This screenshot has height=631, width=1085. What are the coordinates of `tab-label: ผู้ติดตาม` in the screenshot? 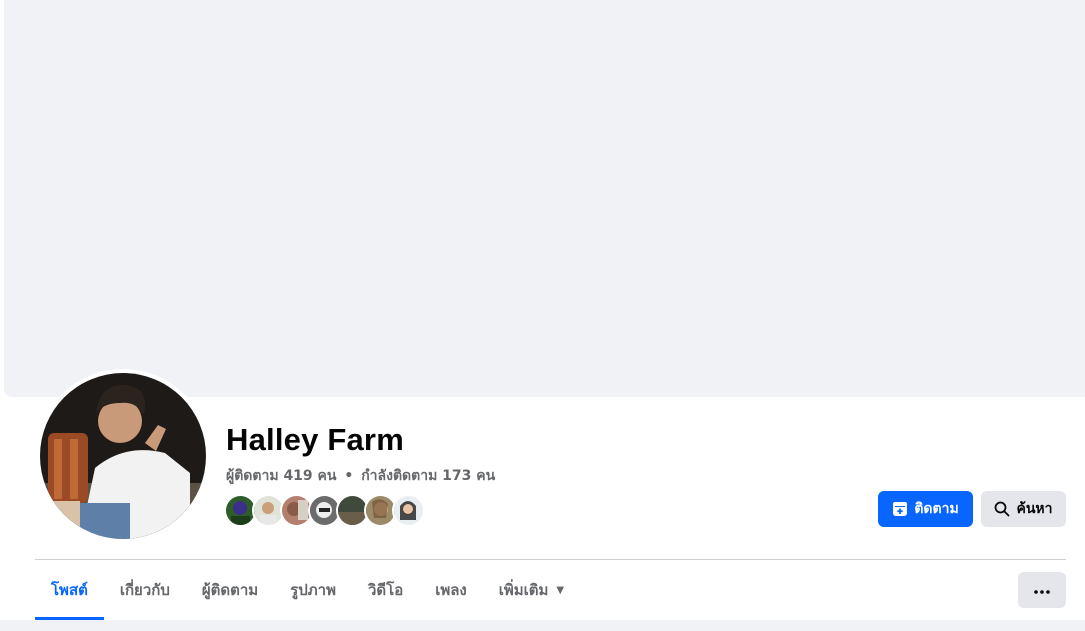 It's located at (230, 590).